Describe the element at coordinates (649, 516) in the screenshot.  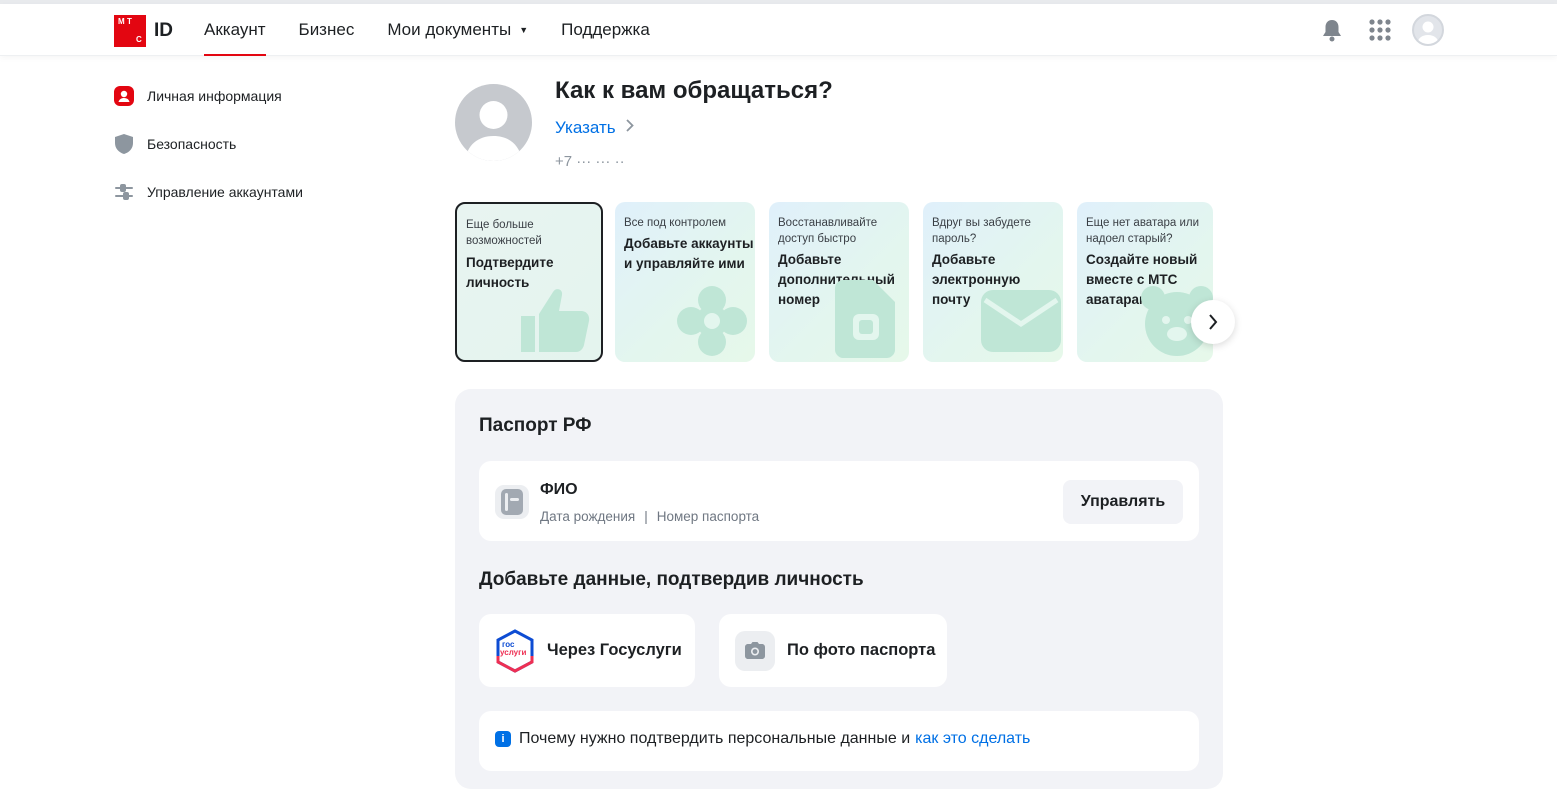
I see `fio-subtitle: Дата рождения | Номер паспорта` at that location.